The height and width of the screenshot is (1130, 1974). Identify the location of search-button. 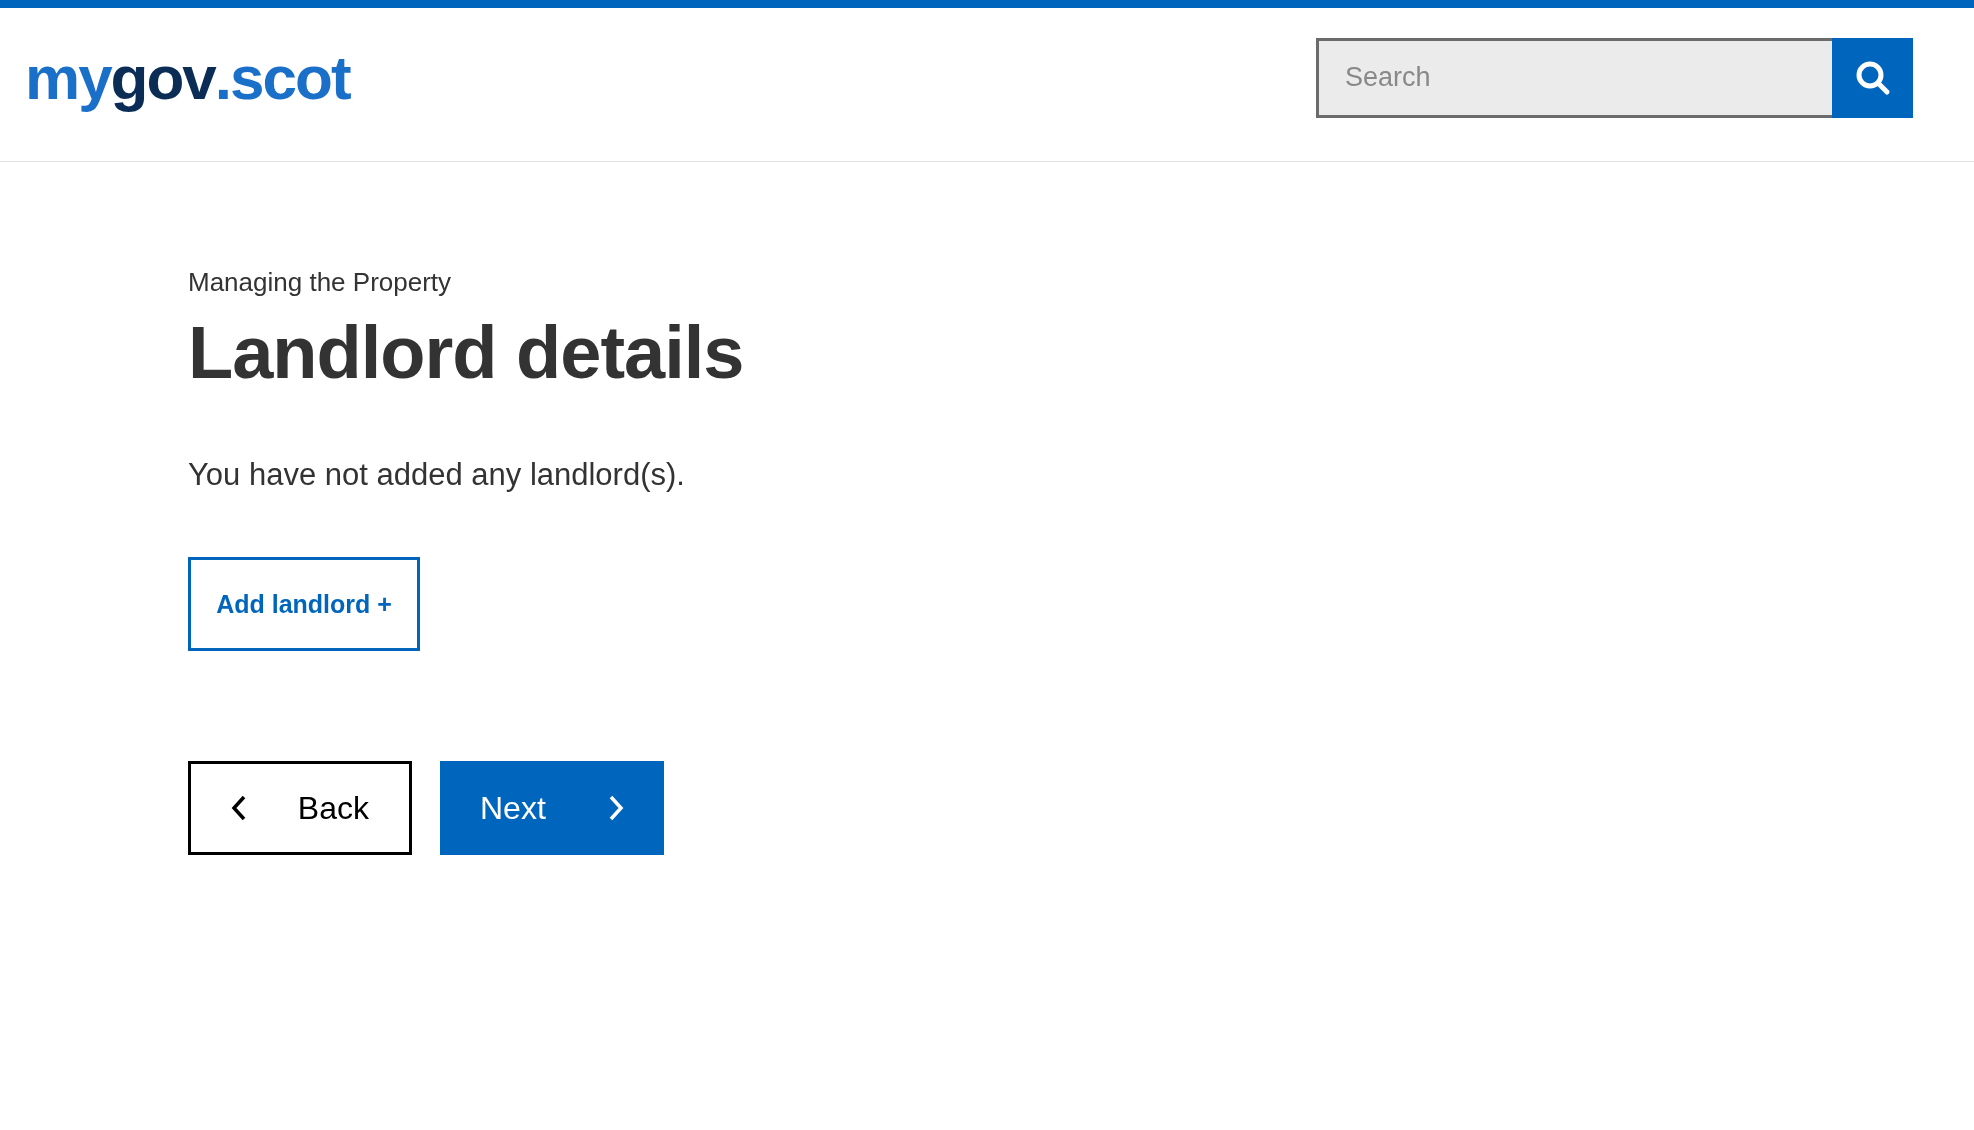
(1872, 77).